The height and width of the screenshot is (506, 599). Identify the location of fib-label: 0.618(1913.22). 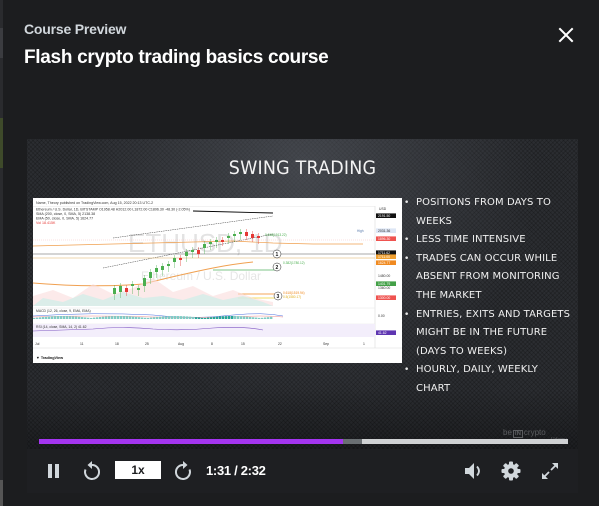
(276, 235).